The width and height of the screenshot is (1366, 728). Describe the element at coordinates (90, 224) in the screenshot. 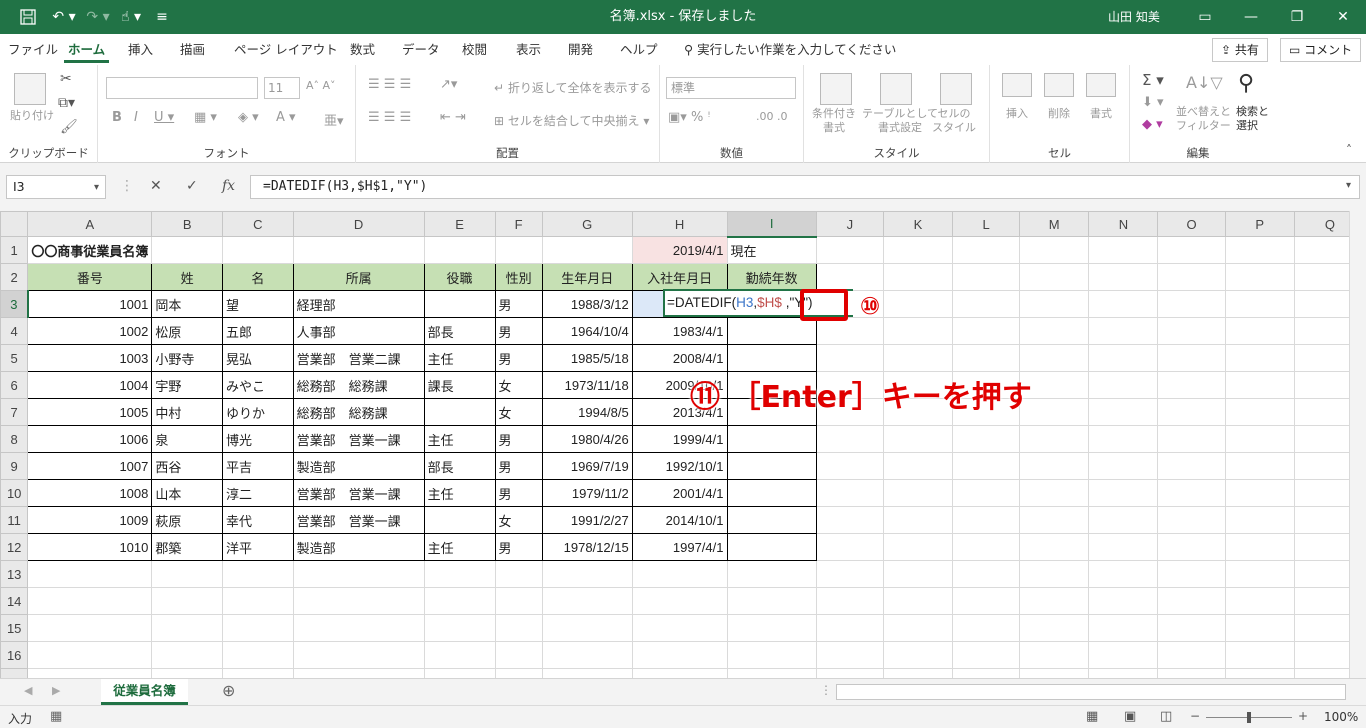

I see `column-header: A` at that location.